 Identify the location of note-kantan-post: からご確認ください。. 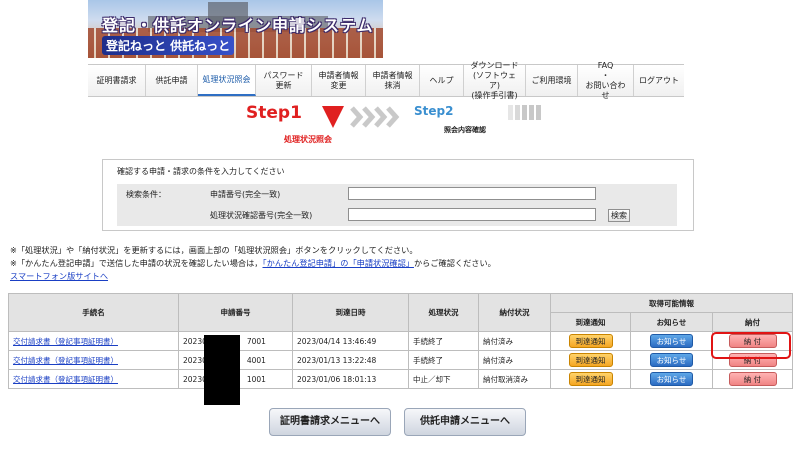
(454, 263).